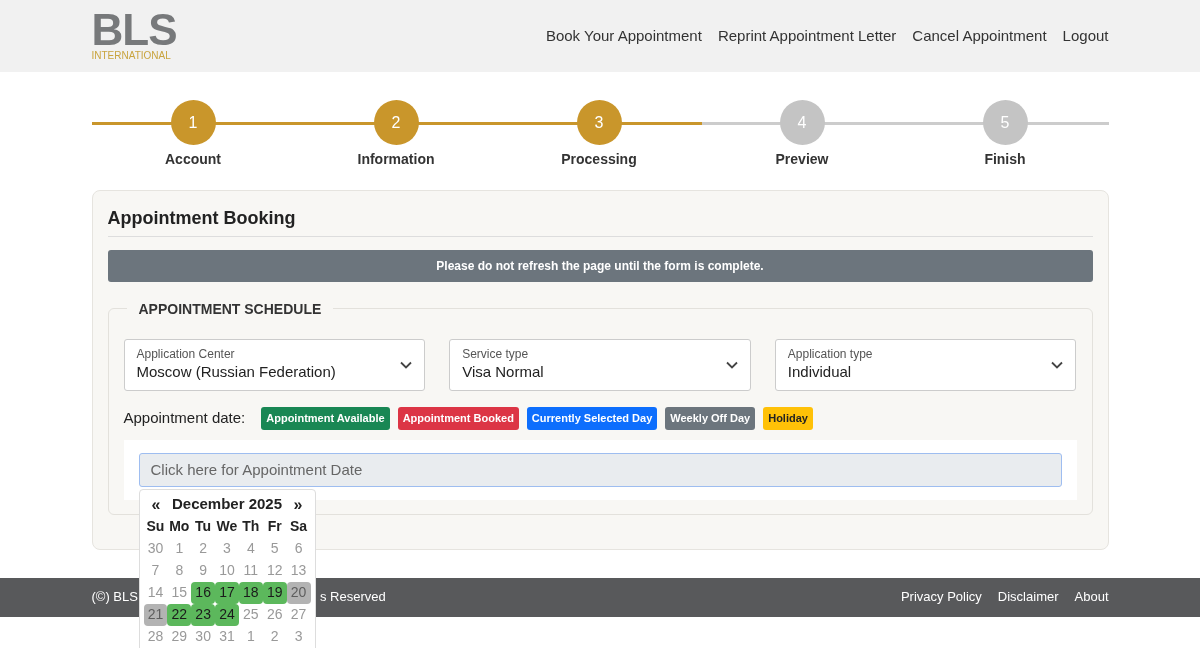 The height and width of the screenshot is (648, 1200). I want to click on select-label: Application type, so click(830, 353).